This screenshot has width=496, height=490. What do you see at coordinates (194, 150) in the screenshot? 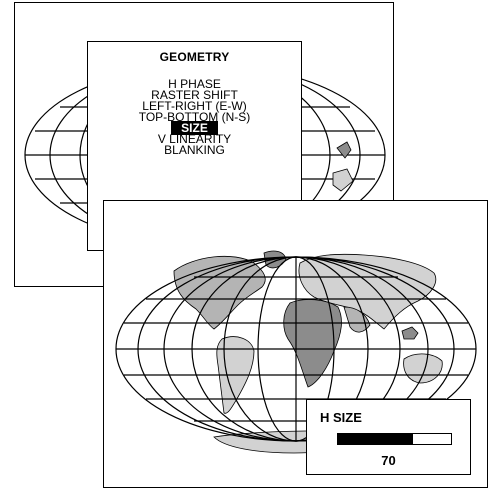
I see `menu-item-blanking: BLANKING` at bounding box center [194, 150].